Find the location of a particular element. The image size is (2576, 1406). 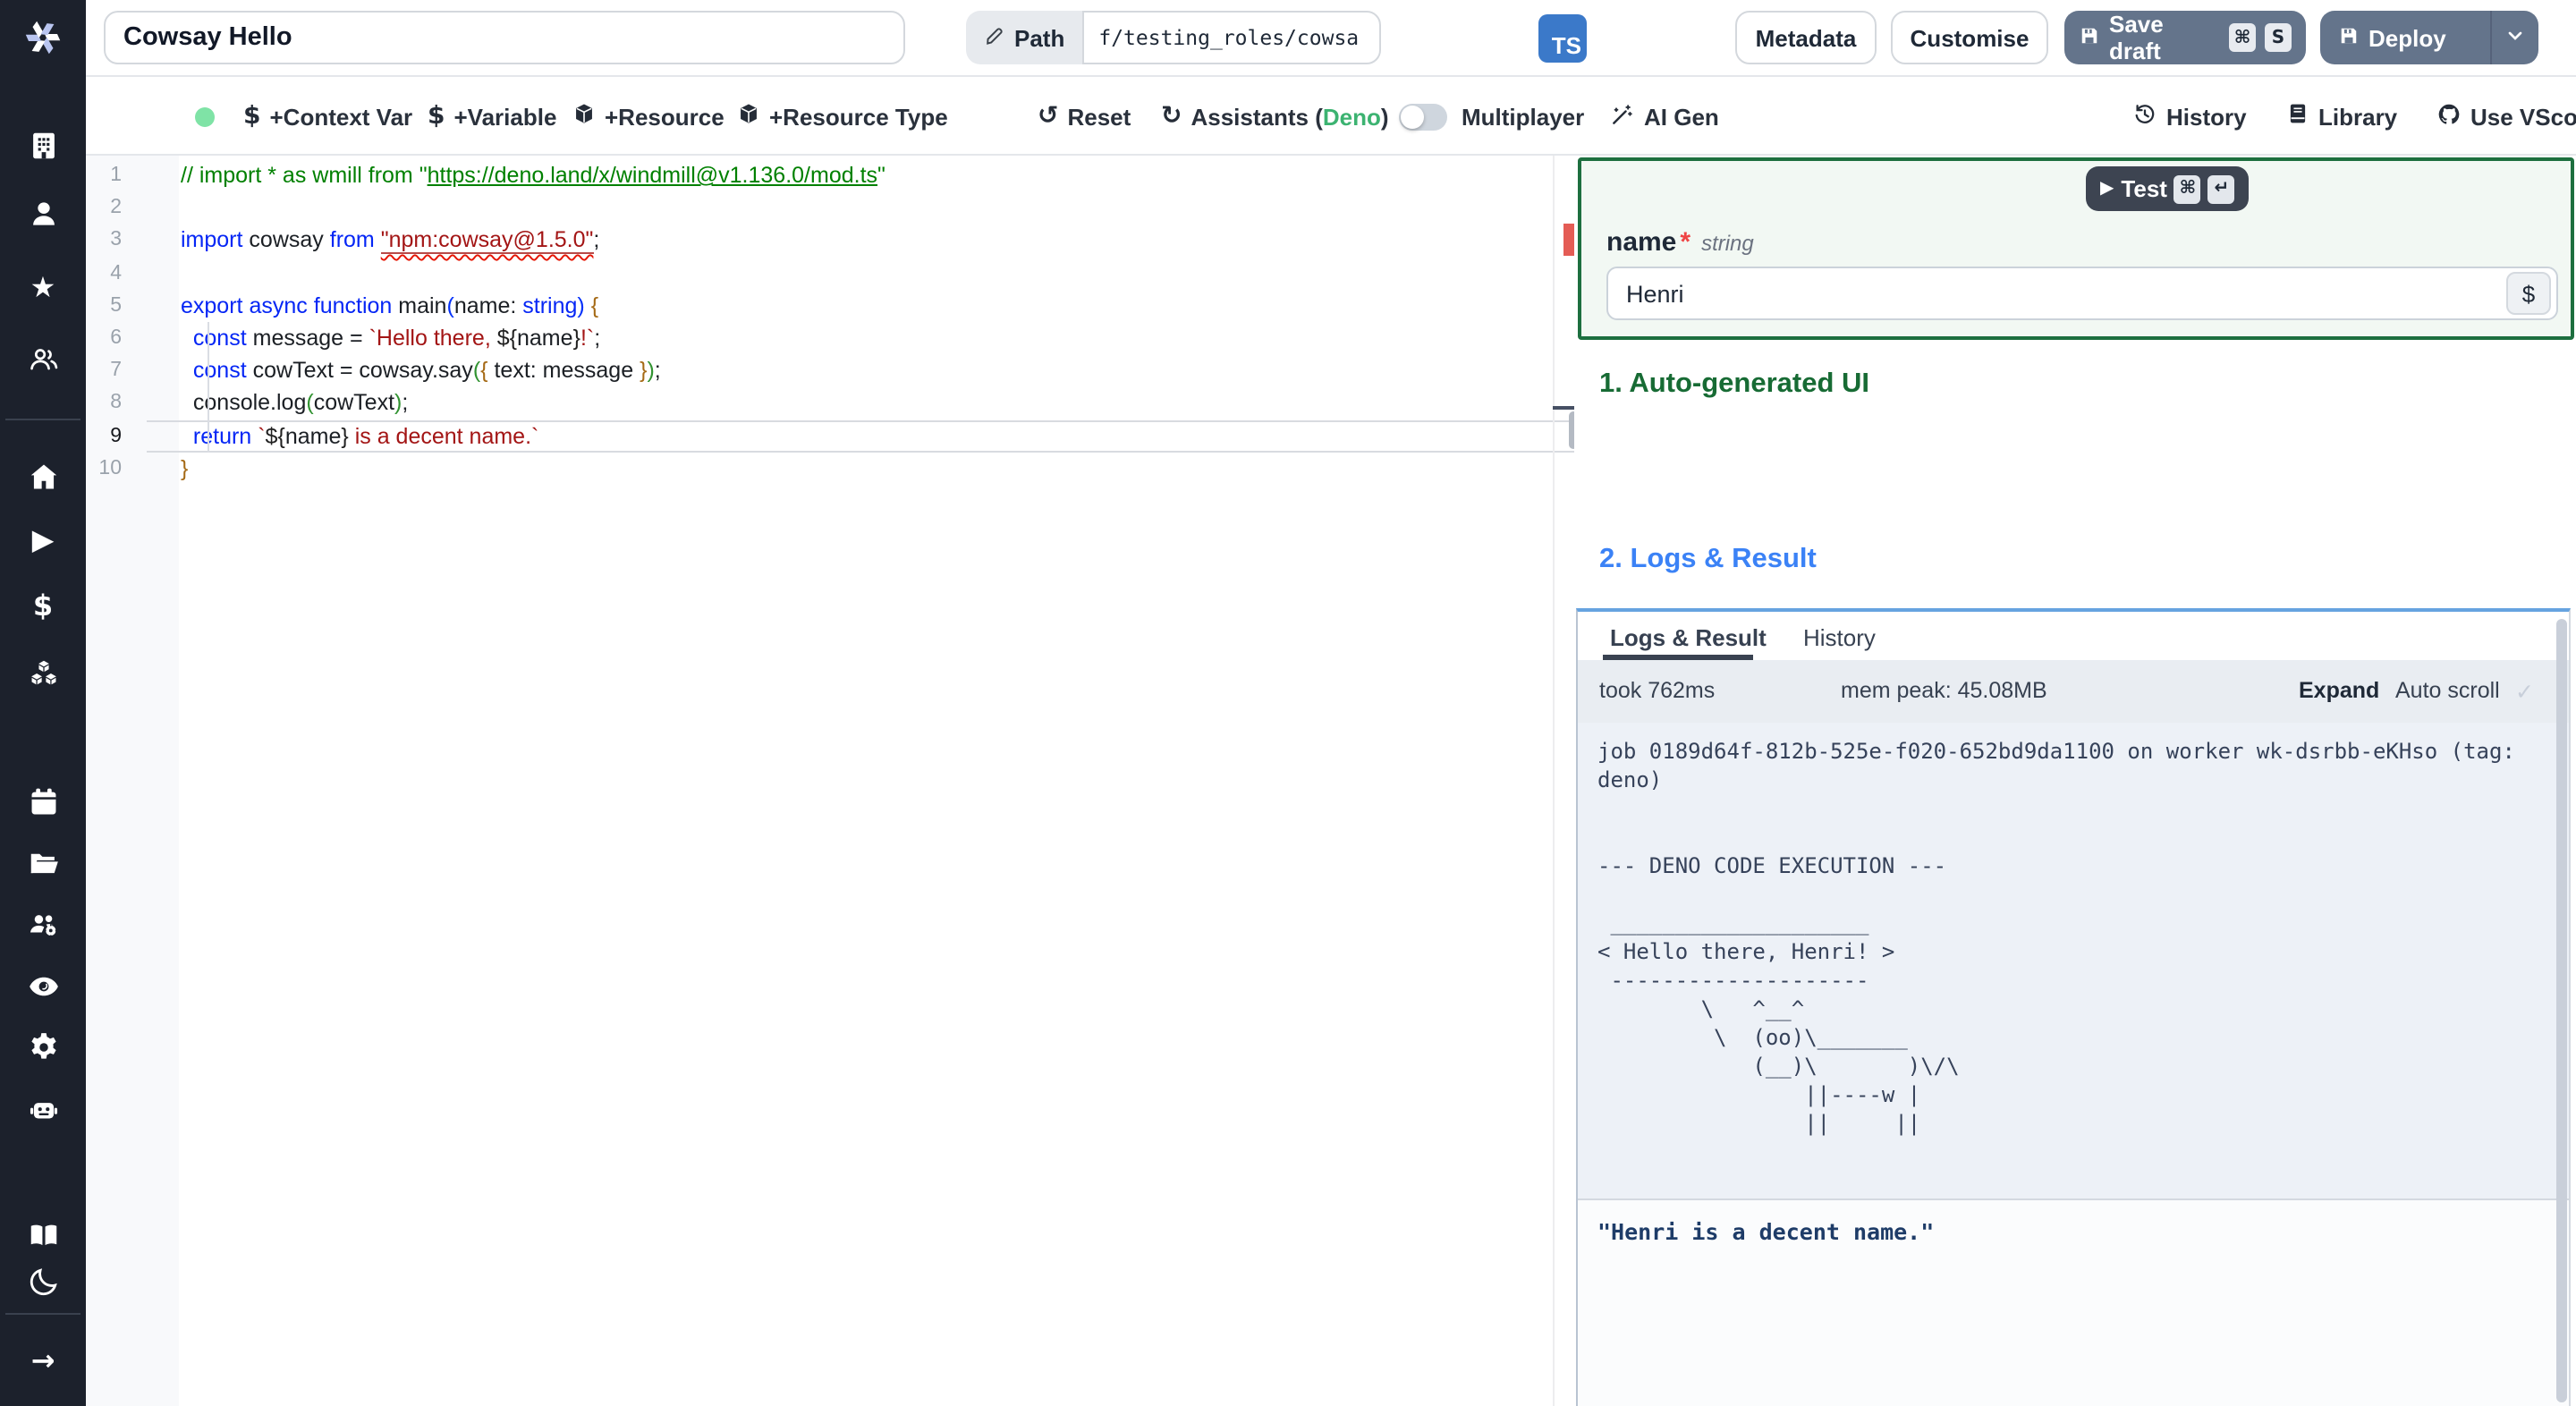

line-number: 4 is located at coordinates (116, 273).